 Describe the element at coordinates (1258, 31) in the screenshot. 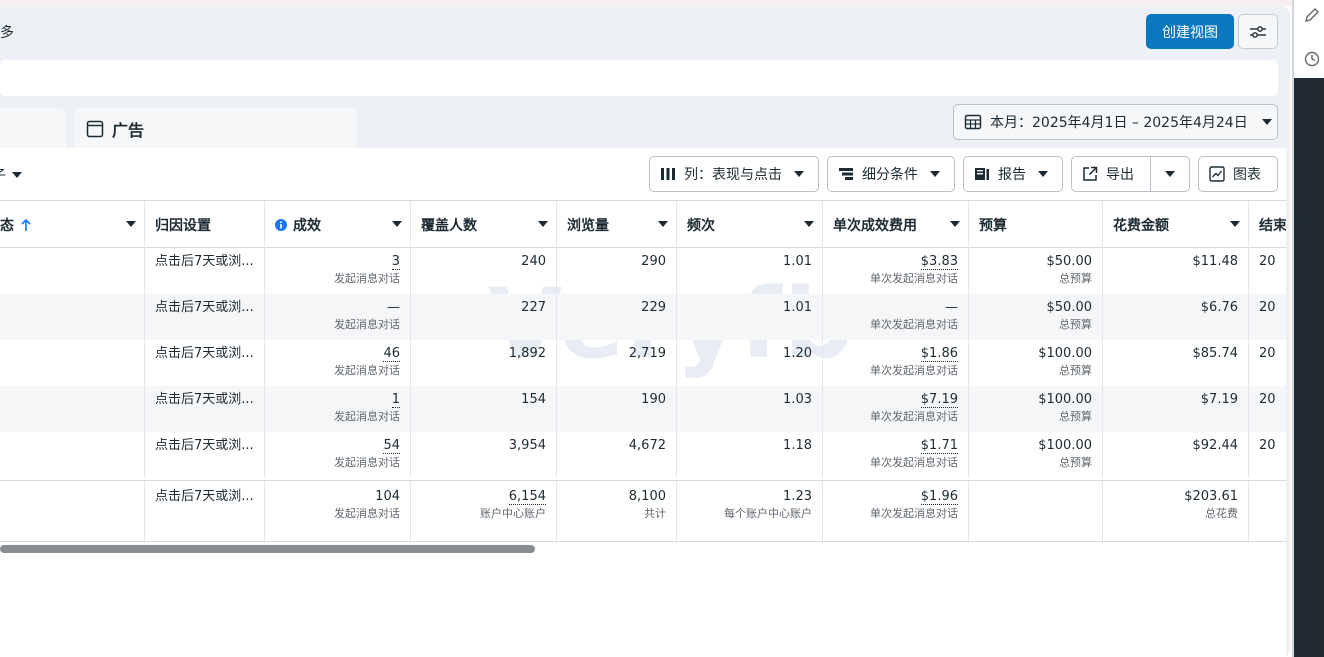

I see `view-settings-button` at that location.